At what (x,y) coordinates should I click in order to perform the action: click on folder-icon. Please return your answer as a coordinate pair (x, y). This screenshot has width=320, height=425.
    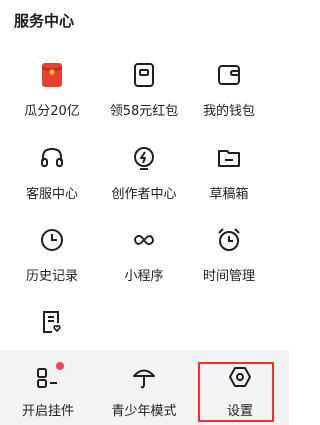
    Looking at the image, I should click on (229, 158).